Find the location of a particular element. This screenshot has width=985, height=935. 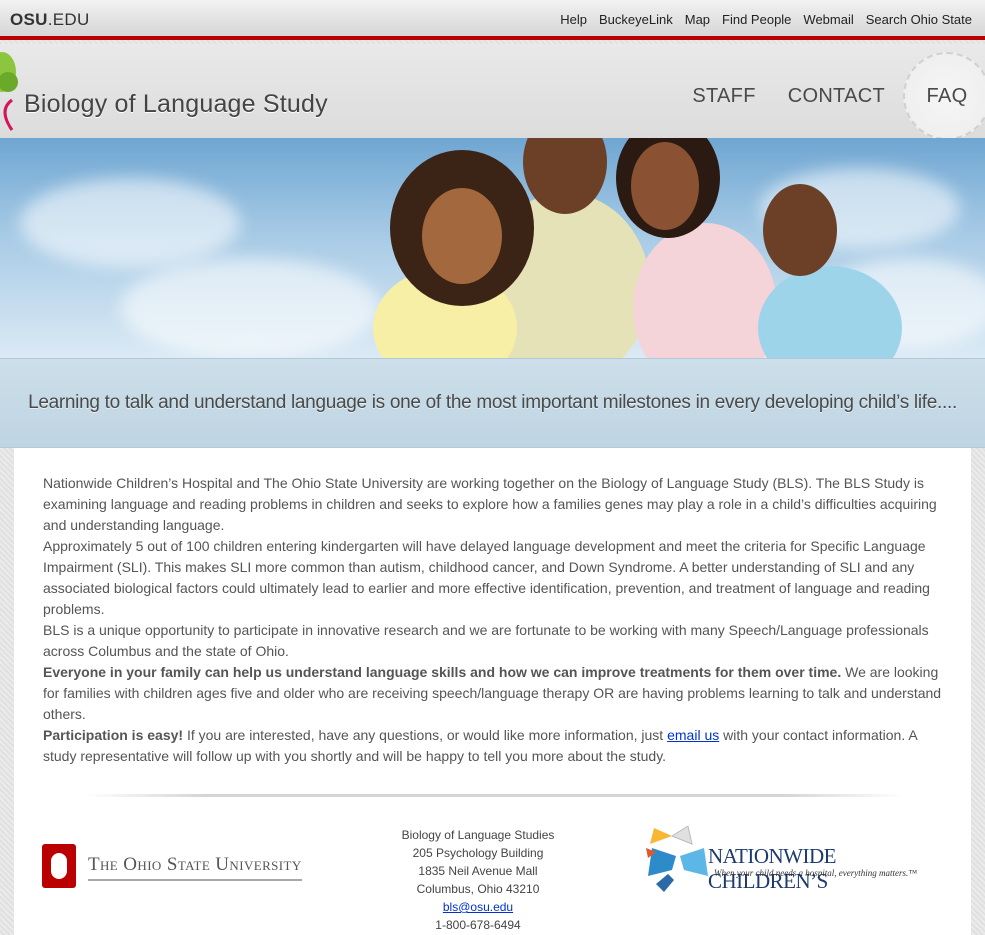

footer-divider is located at coordinates (494, 795).